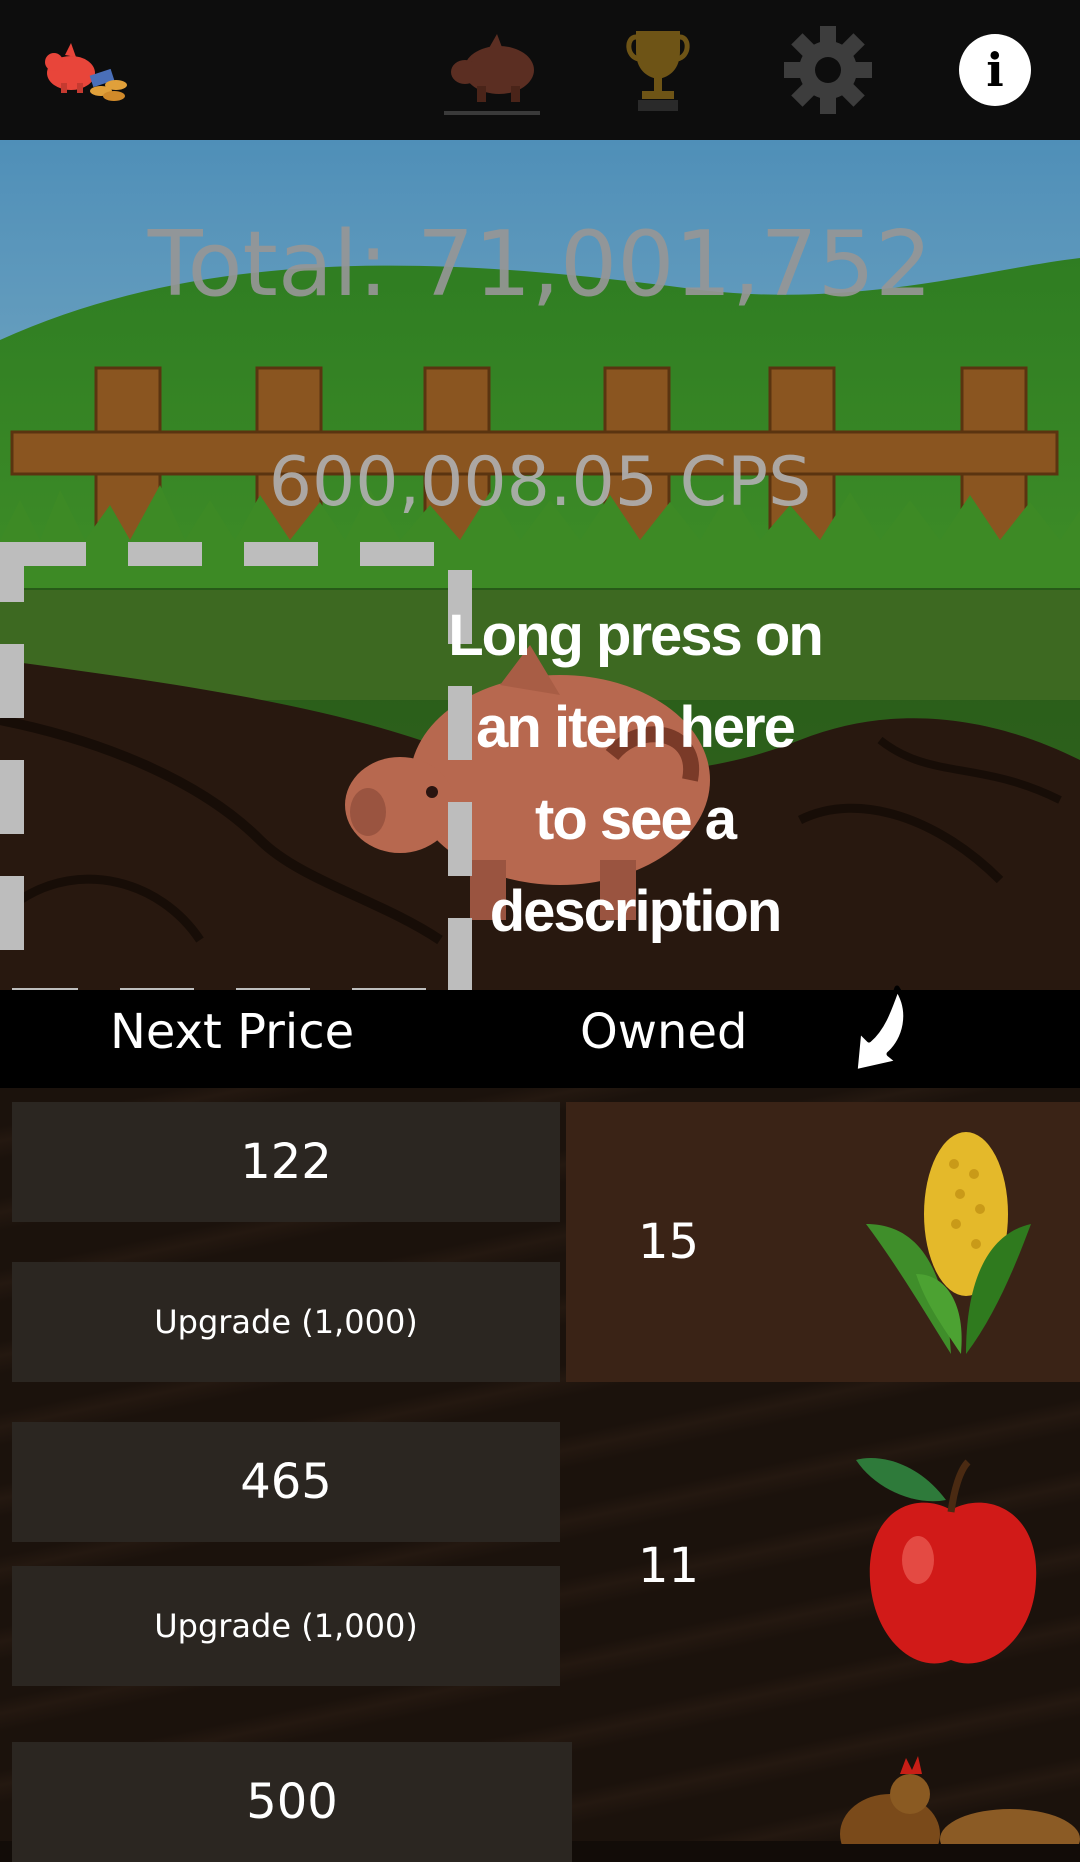 This screenshot has width=1080, height=1862. Describe the element at coordinates (85, 70) in the screenshot. I see `piggy-bank-coins-icon` at that location.